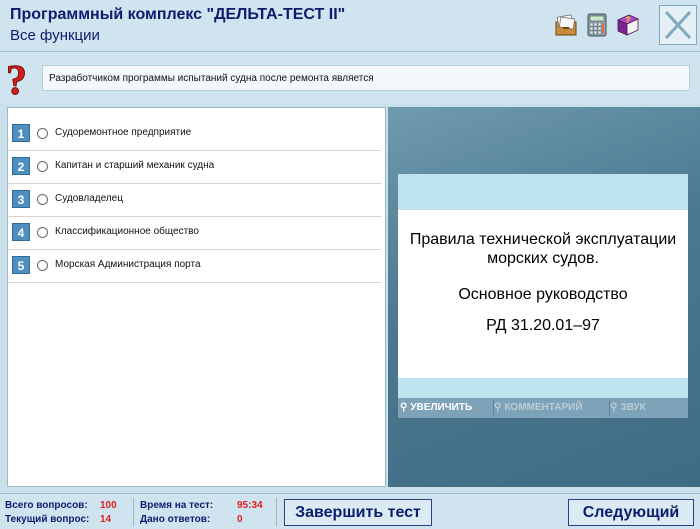 The width and height of the screenshot is (700, 529). Describe the element at coordinates (543, 325) in the screenshot. I see `document-code: РД 31.20.01–97` at that location.